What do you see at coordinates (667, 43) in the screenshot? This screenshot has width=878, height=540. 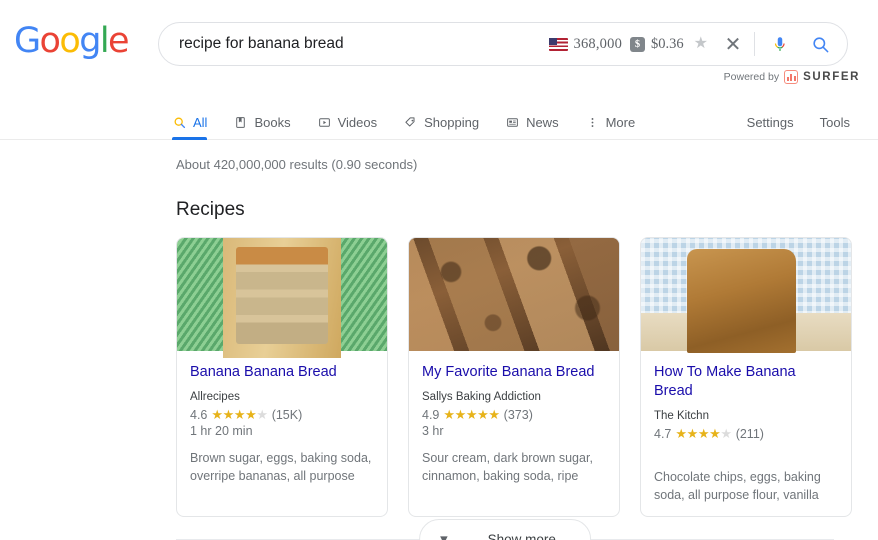 I see `cpc-value: $0.36` at bounding box center [667, 43].